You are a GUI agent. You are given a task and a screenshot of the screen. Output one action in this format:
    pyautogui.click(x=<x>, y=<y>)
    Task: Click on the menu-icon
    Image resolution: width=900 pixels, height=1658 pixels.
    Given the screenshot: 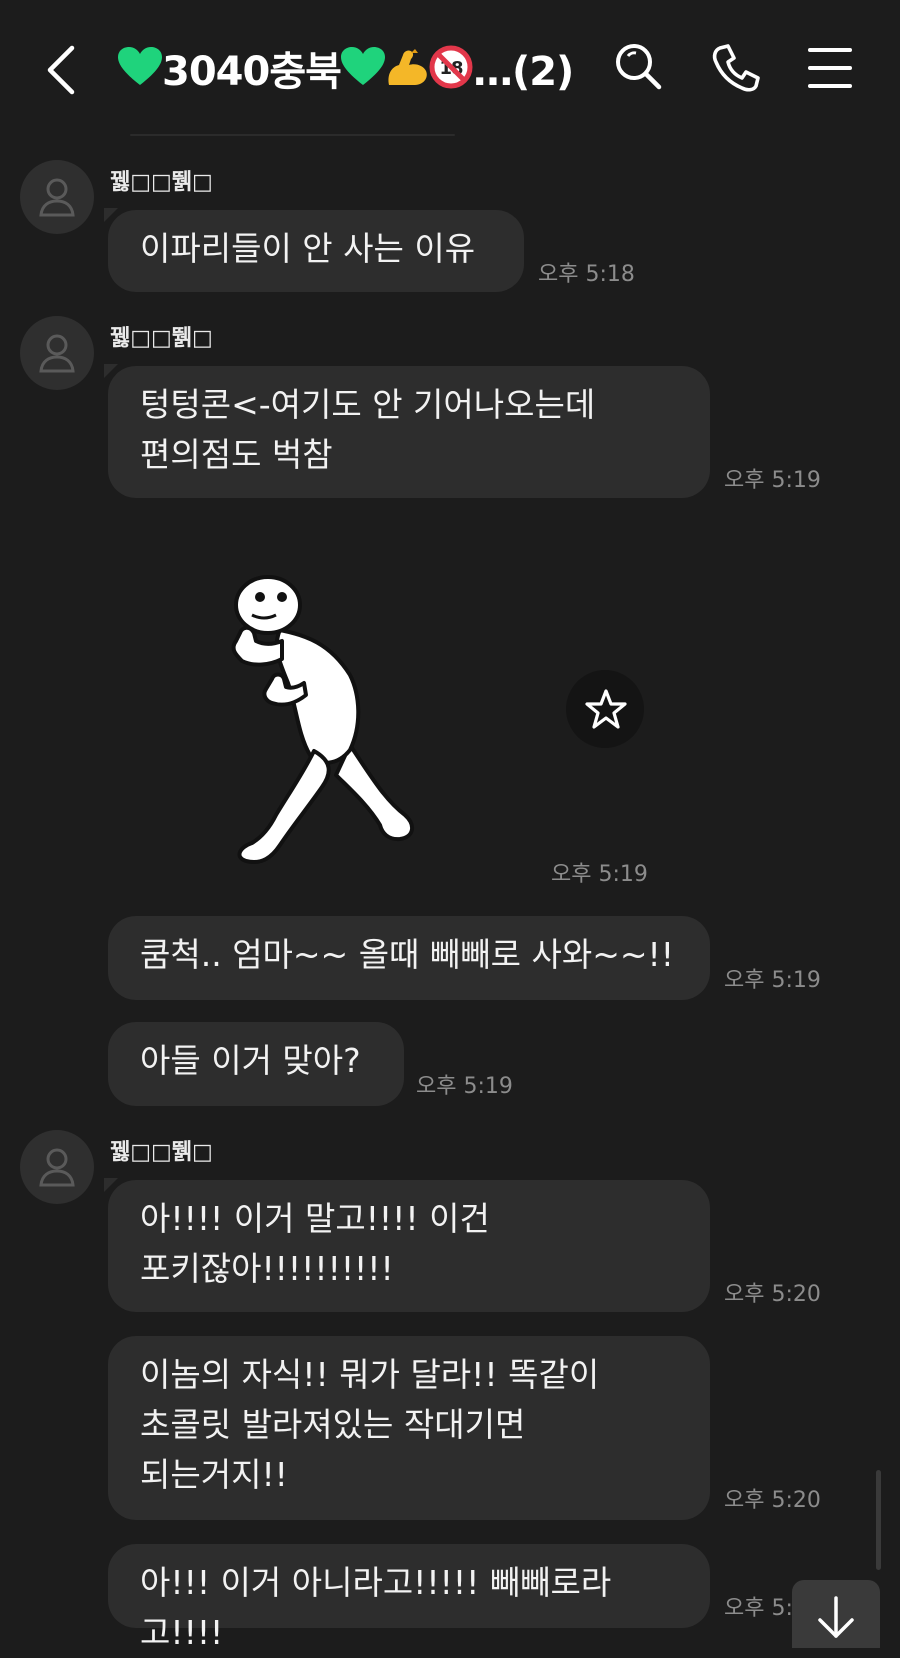 What is the action you would take?
    pyautogui.click(x=836, y=70)
    